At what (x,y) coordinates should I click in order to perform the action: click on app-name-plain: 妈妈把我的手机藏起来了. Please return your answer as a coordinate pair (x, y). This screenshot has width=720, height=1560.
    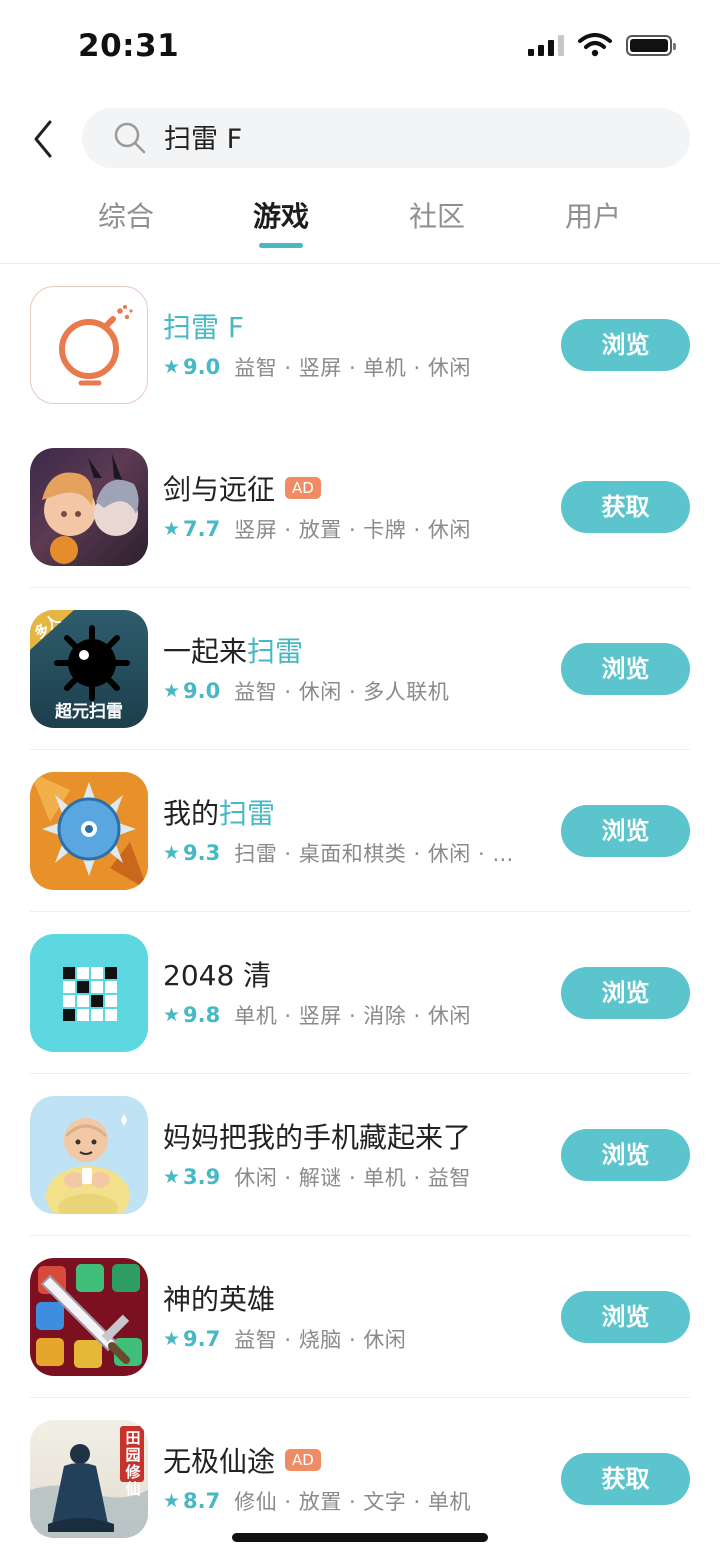
    Looking at the image, I should click on (317, 1137).